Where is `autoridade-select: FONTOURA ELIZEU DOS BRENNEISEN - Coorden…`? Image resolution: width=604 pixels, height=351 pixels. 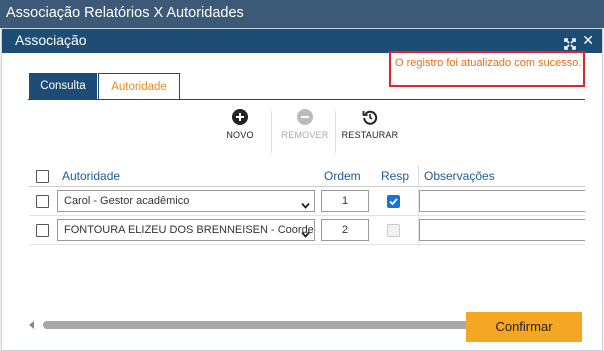 autoridade-select: FONTOURA ELIZEU DOS BRENNEISEN - Coorden… is located at coordinates (186, 230).